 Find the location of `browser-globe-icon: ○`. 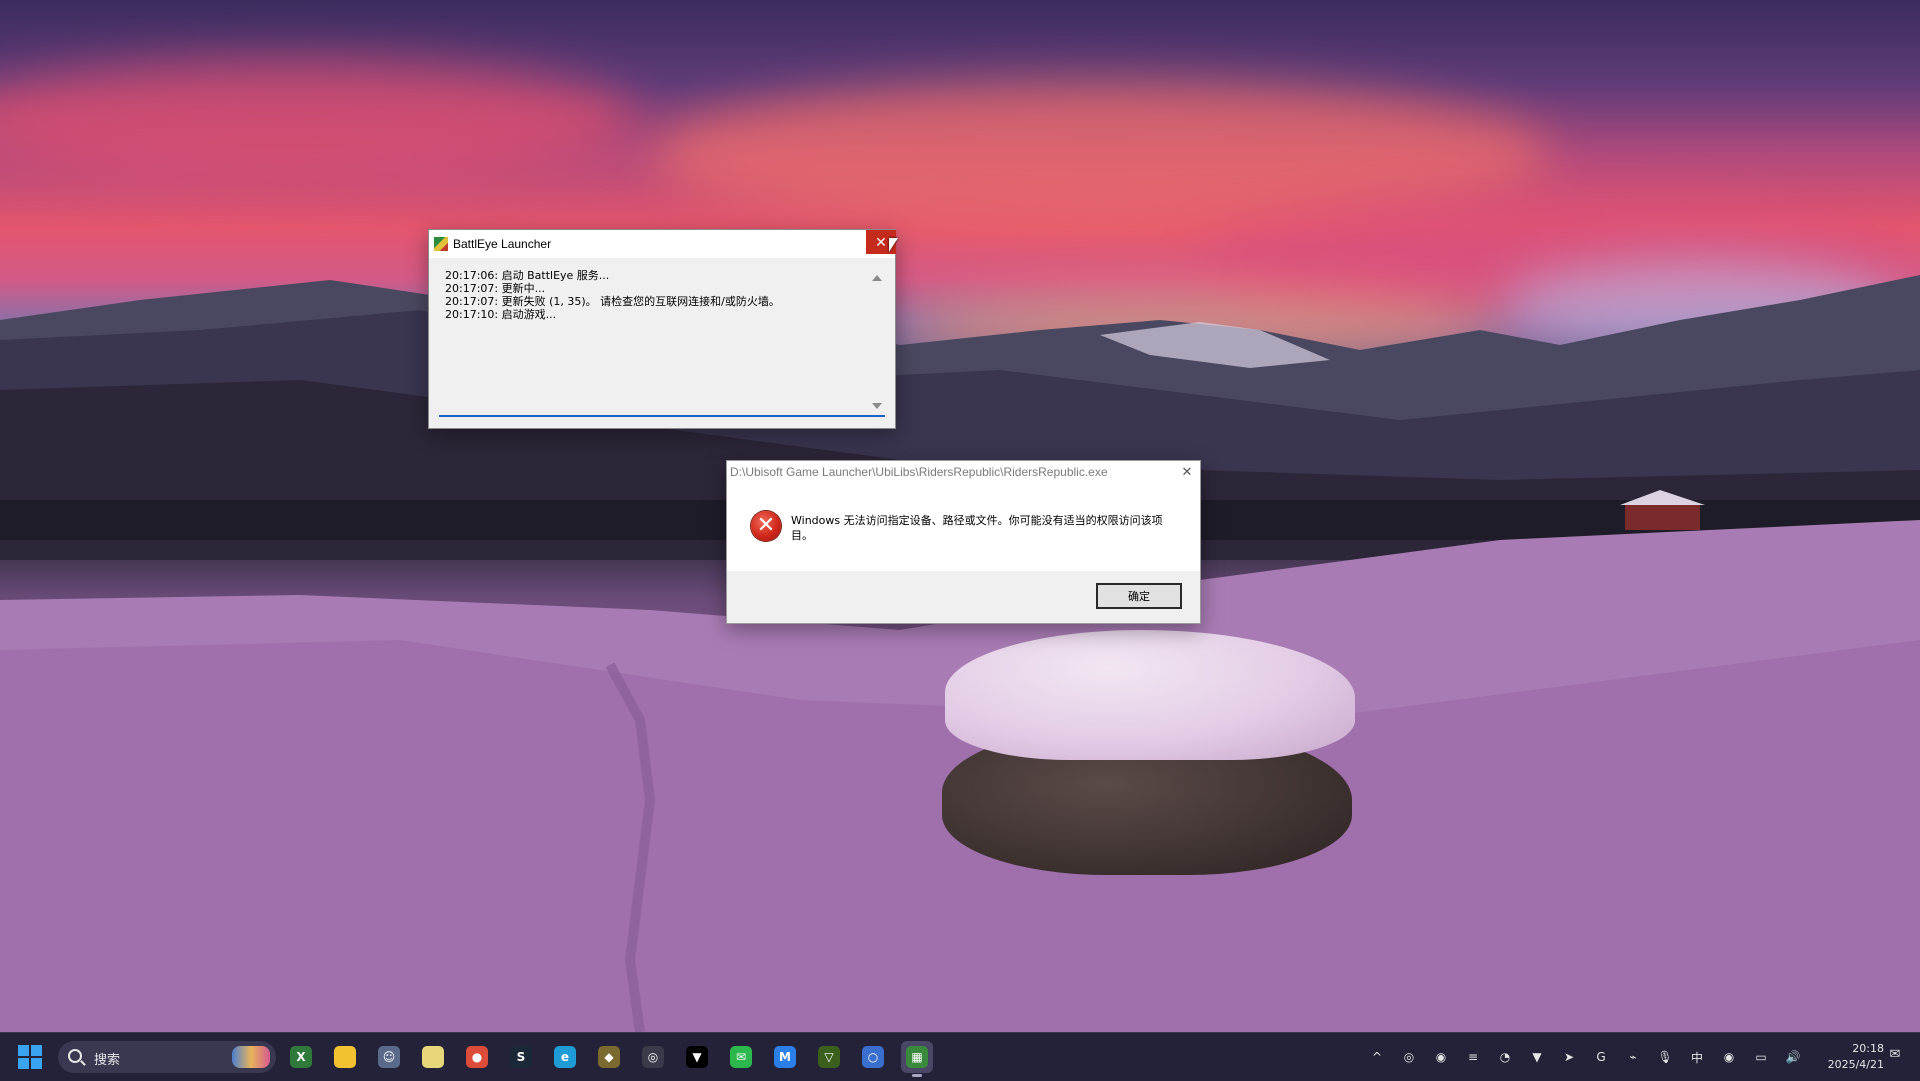

browser-globe-icon: ○ is located at coordinates (873, 1057).